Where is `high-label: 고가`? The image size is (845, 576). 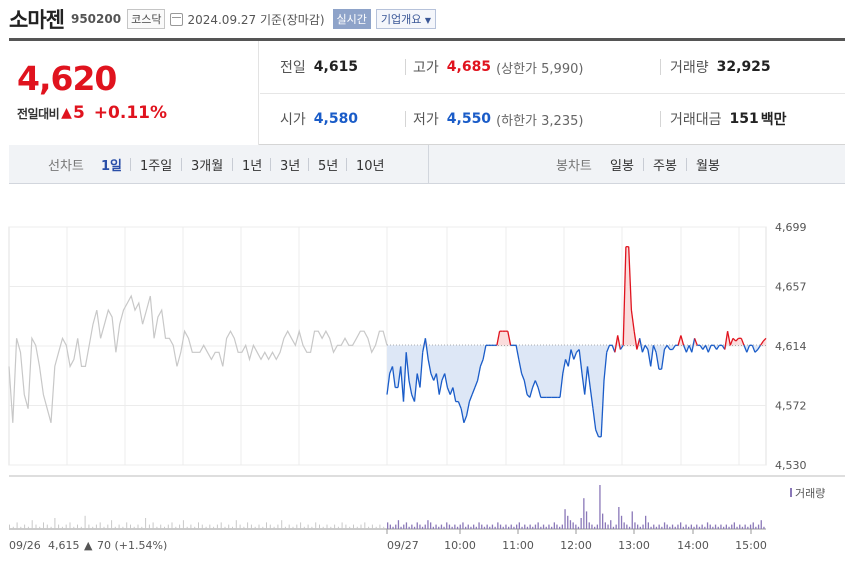
high-label: 고가 is located at coordinates (426, 68).